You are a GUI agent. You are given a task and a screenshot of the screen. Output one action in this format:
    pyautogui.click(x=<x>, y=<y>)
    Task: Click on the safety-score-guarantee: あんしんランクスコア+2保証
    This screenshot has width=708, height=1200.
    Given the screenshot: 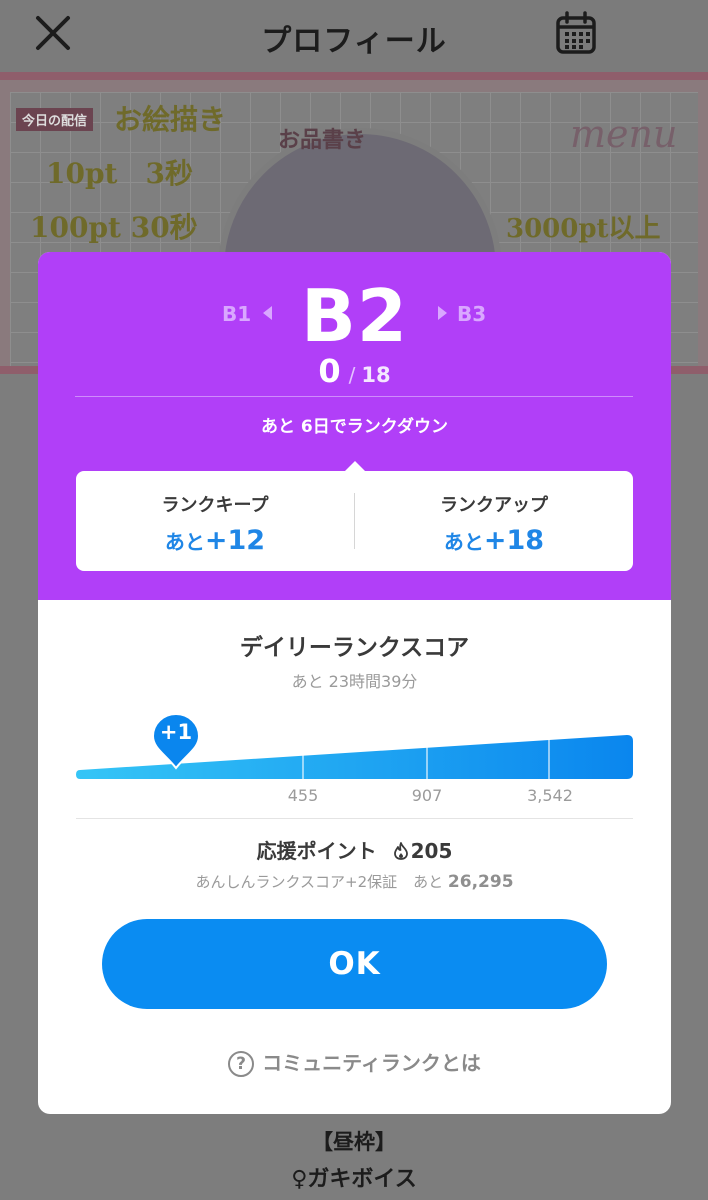 What is the action you would take?
    pyautogui.click(x=296, y=882)
    